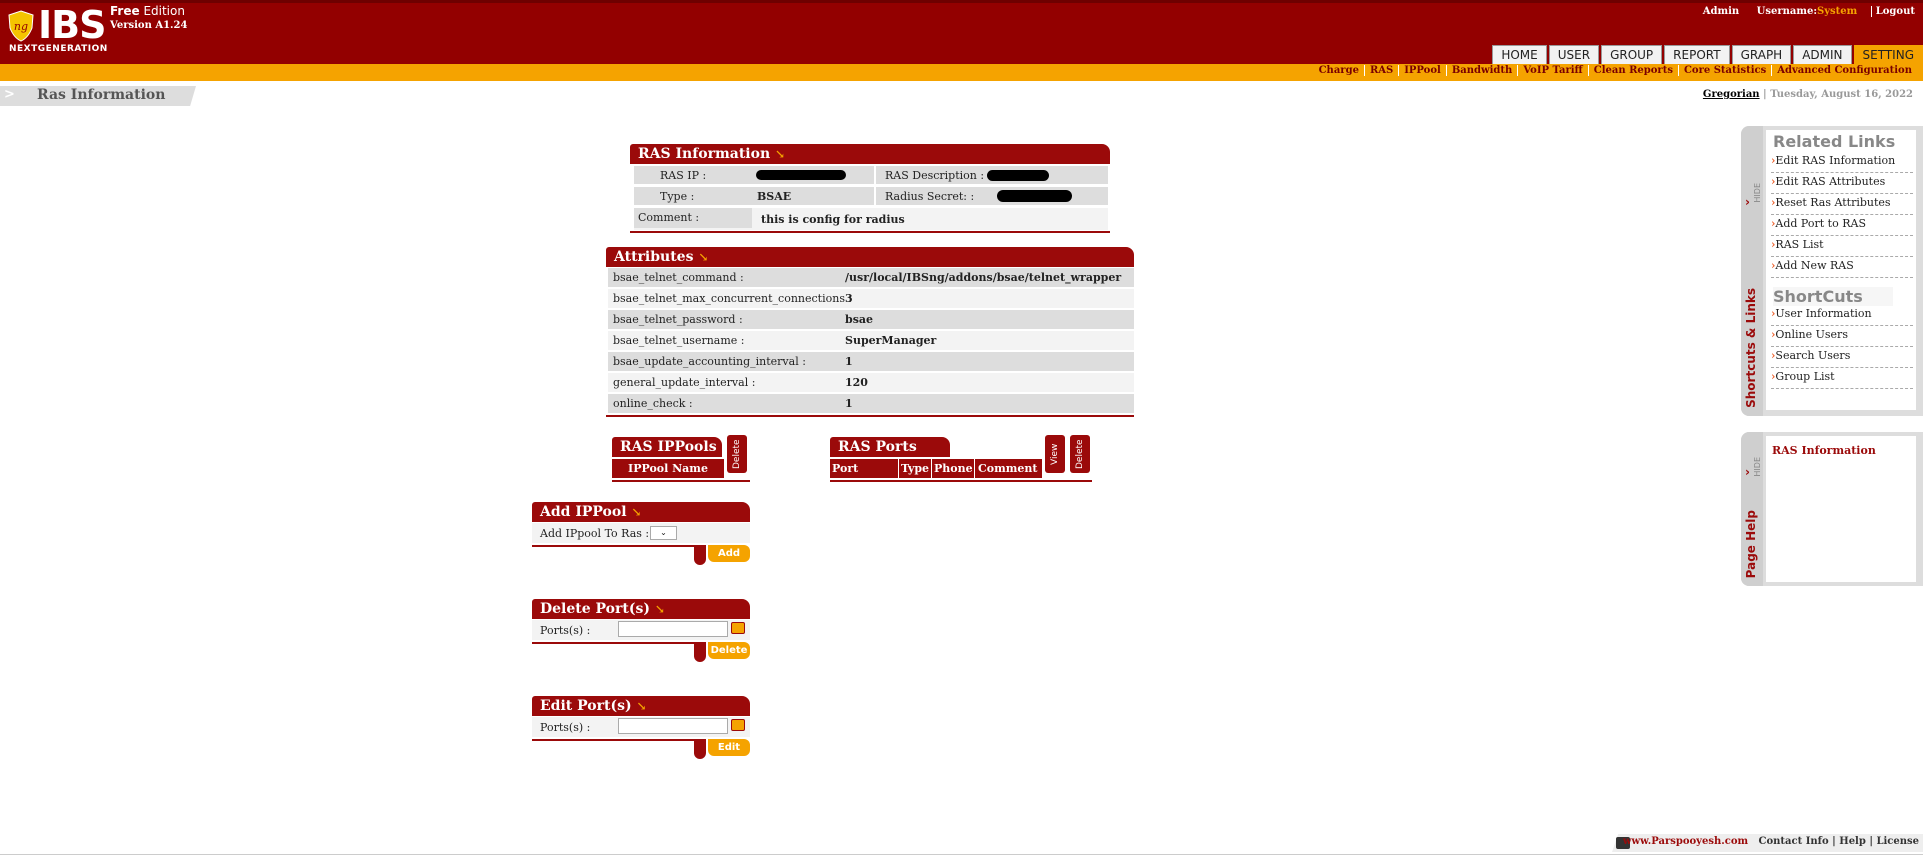 This screenshot has height=866, width=1923. Describe the element at coordinates (1844, 70) in the screenshot. I see `subnav-advanced-configuration: Advanced Configuration` at that location.